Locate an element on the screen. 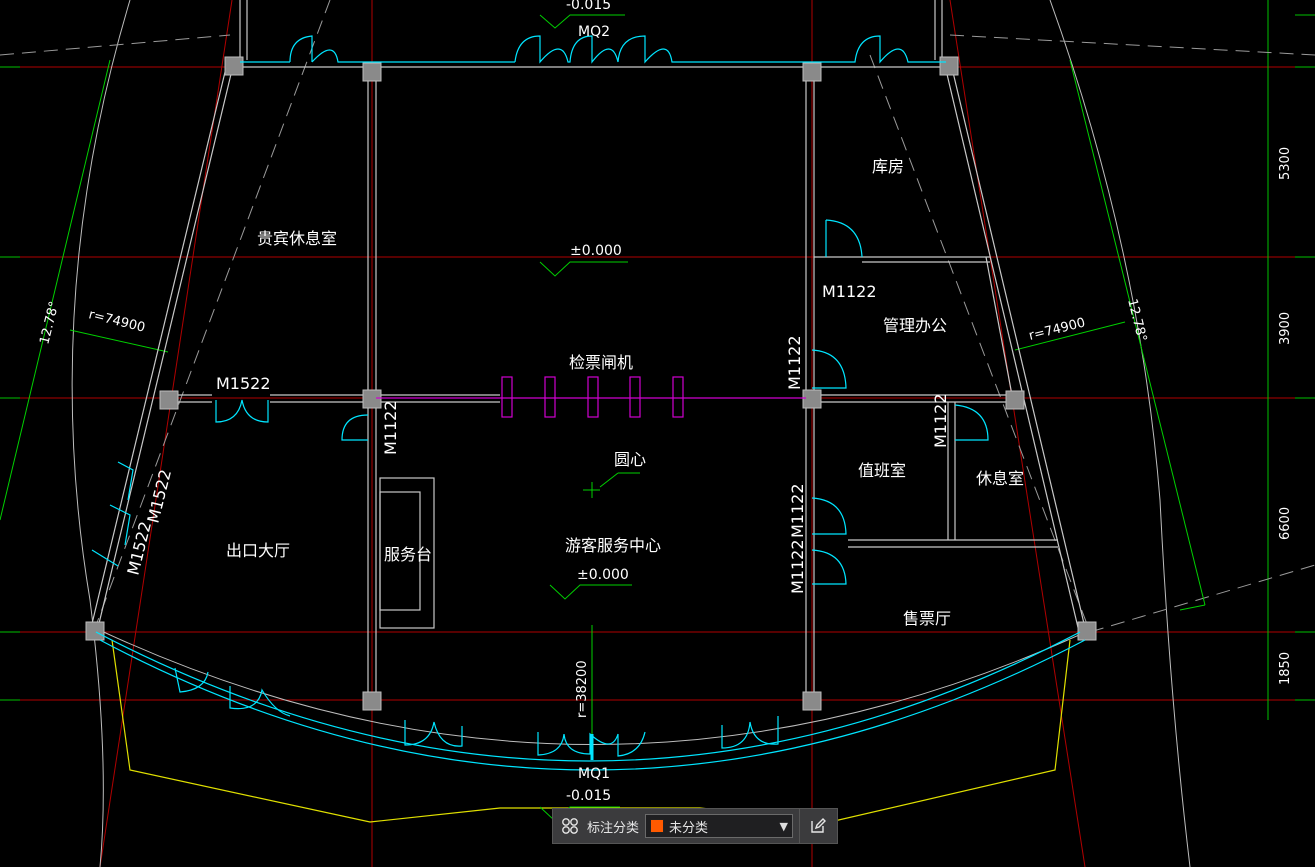 The image size is (1315, 867). dimension-3900: 3900 is located at coordinates (1285, 328).